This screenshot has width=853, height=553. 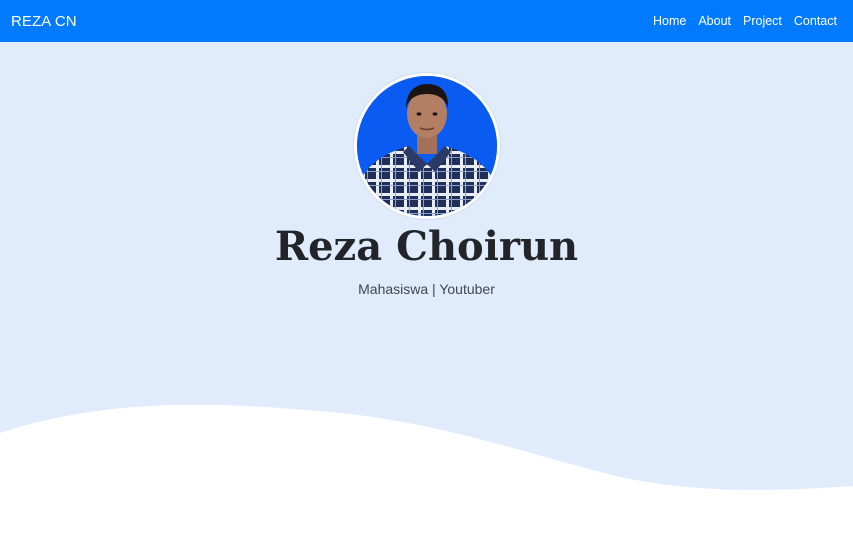 I want to click on nav-links: Home About Project Contact, so click(x=739, y=21).